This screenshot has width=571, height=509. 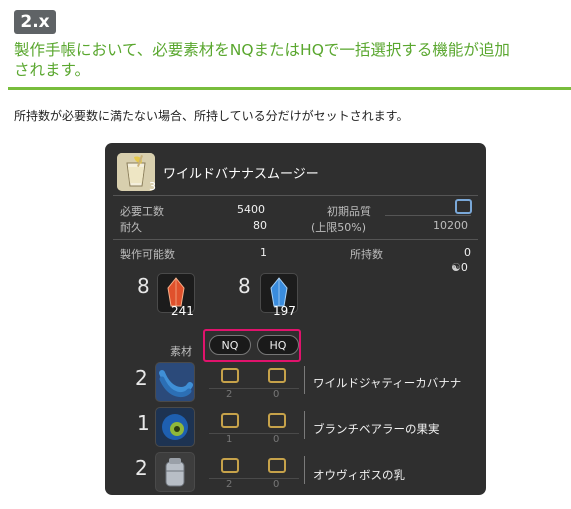 What do you see at coordinates (276, 484) in the screenshot?
I see `material-3-hq-owned: 0` at bounding box center [276, 484].